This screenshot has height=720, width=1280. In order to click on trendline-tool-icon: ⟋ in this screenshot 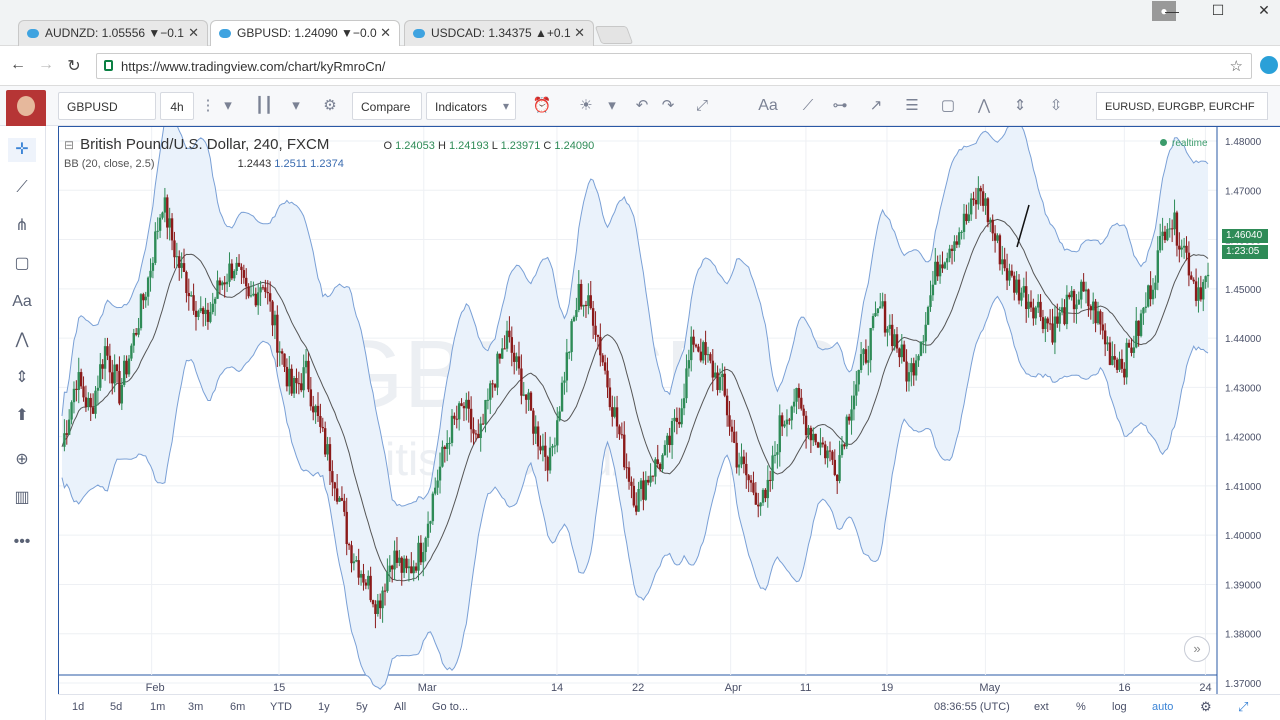, I will do `click(808, 106)`.